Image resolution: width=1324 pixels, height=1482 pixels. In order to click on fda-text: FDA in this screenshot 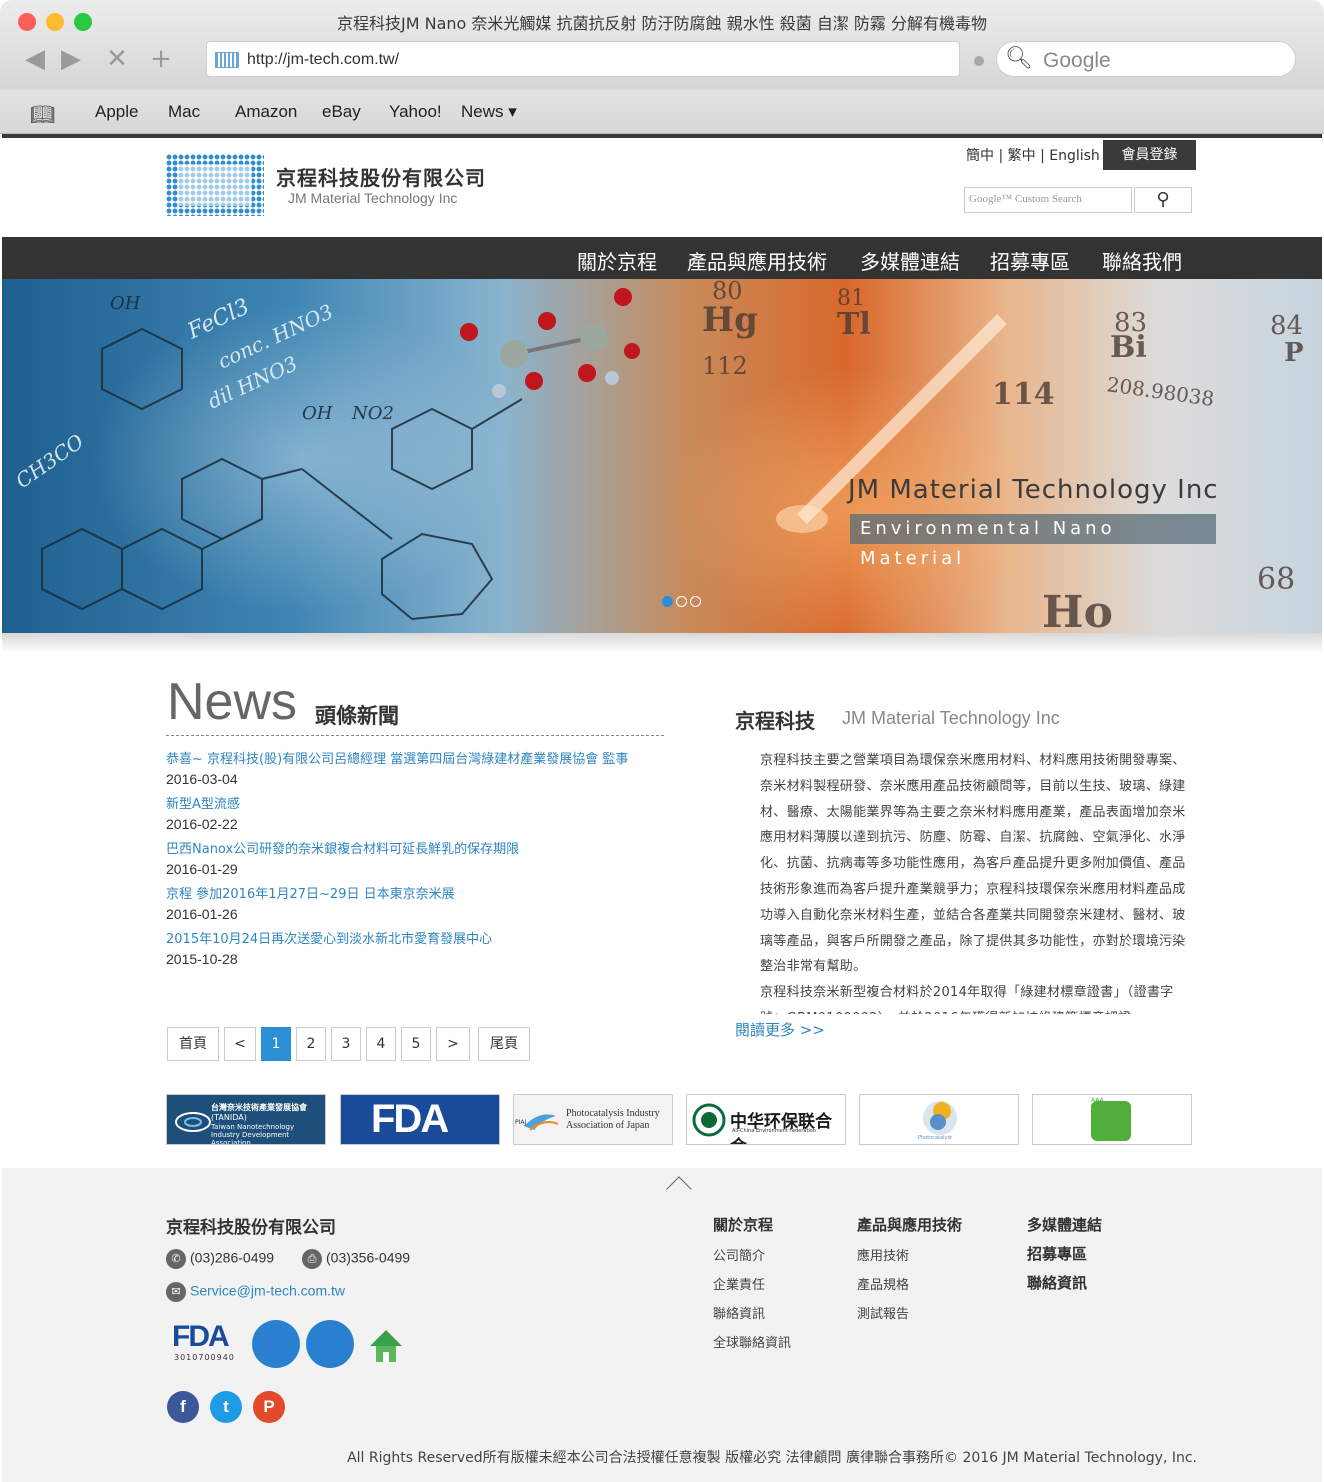, I will do `click(410, 1119)`.